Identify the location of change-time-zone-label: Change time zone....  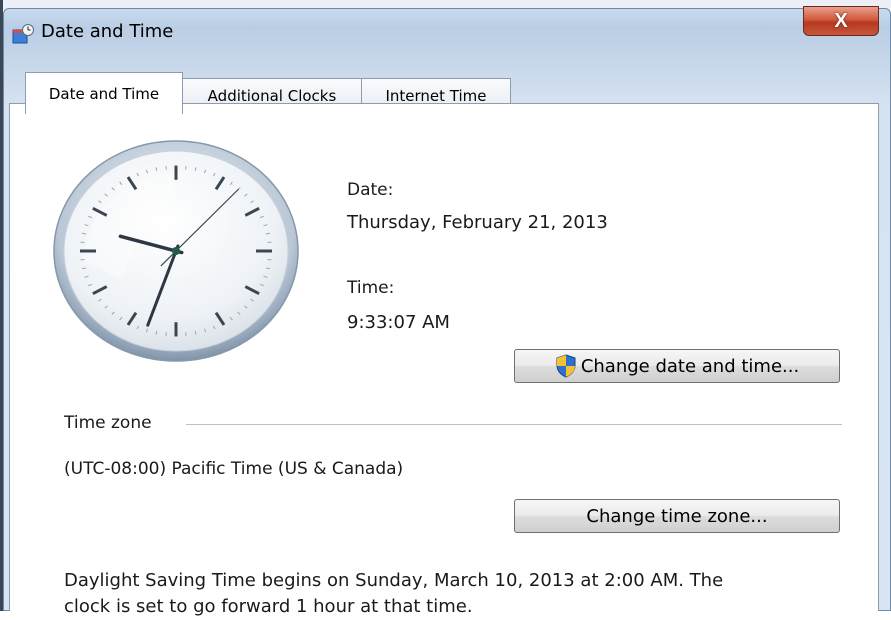
(676, 516).